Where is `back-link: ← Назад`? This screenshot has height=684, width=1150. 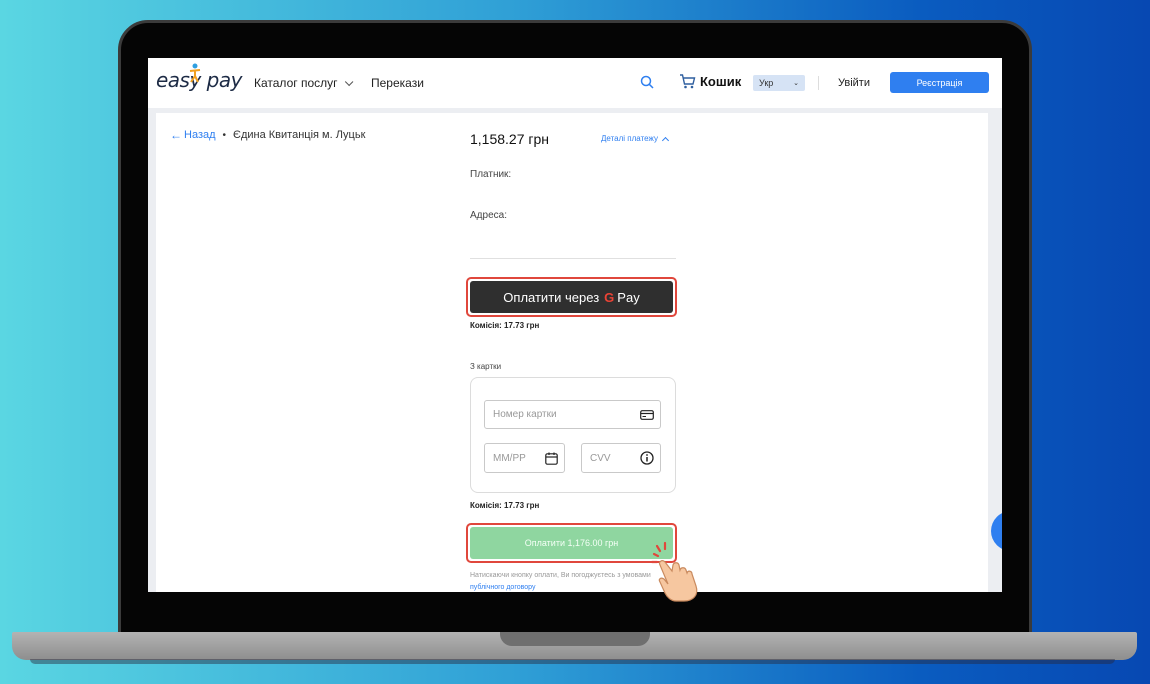 back-link: ← Назад is located at coordinates (193, 135).